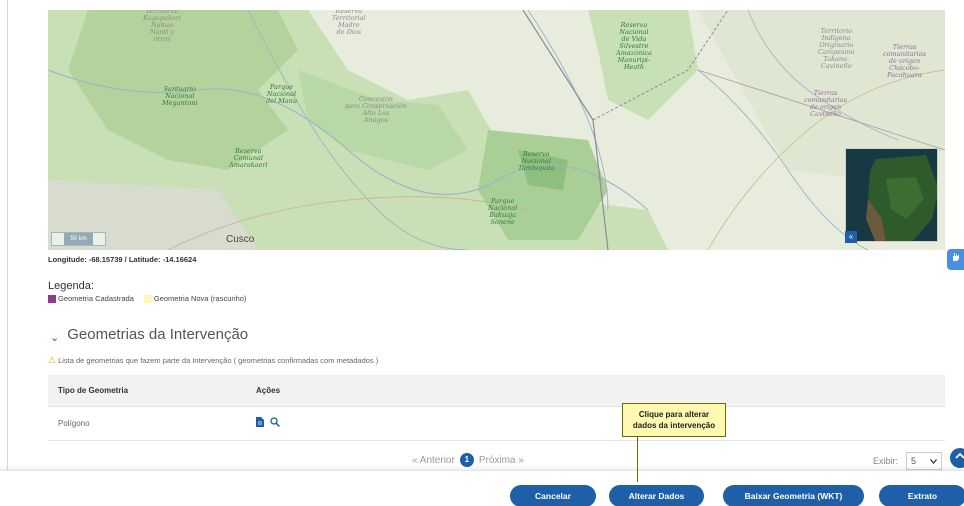 Image resolution: width=964 pixels, height=506 pixels. Describe the element at coordinates (933, 461) in the screenshot. I see `chevron-down-icon` at that location.